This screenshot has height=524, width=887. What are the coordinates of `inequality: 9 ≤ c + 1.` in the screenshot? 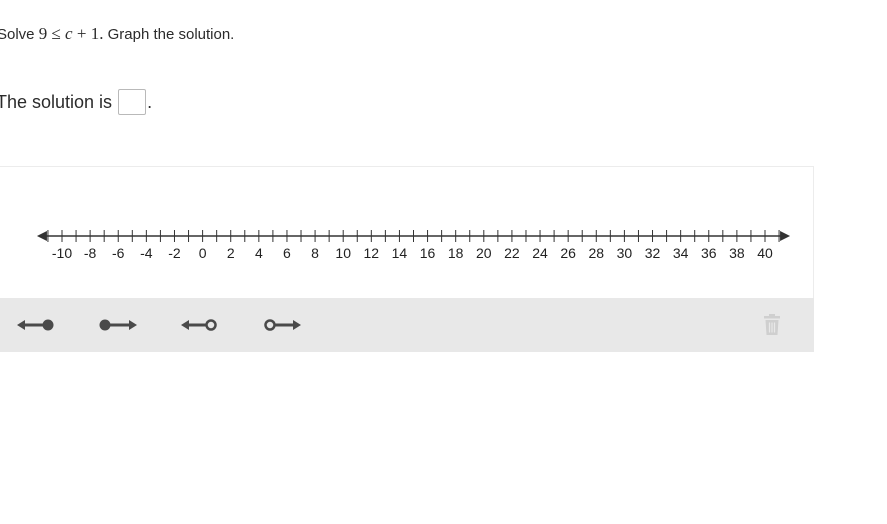 It's located at (71, 33).